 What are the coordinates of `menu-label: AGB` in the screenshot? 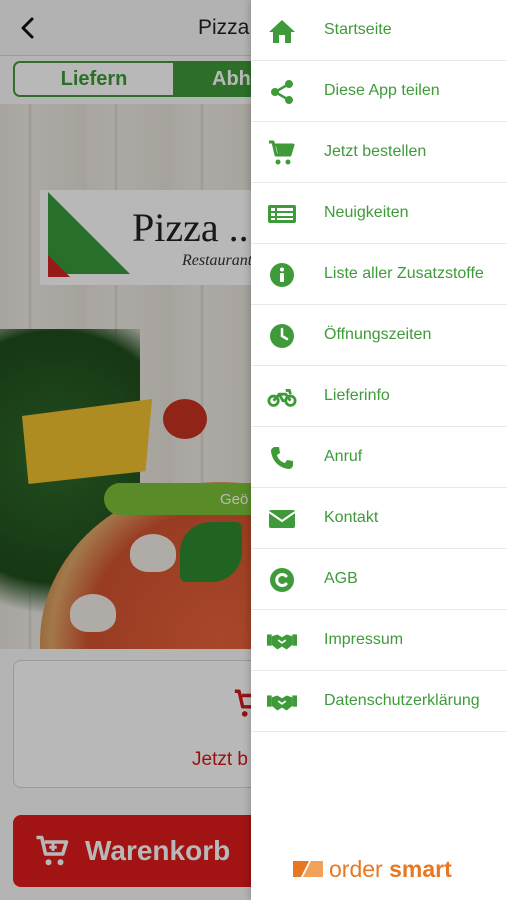 It's located at (341, 578).